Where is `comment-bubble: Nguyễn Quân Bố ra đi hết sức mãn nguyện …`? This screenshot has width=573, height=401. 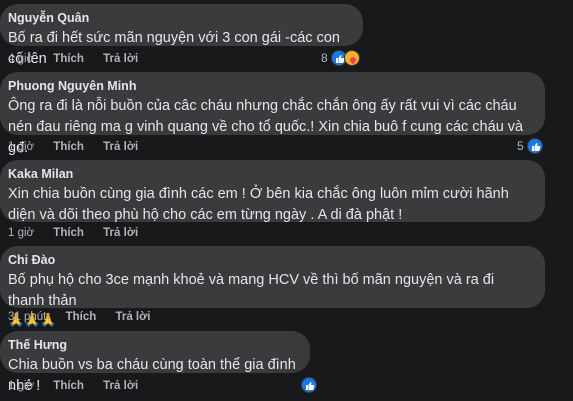
comment-bubble: Nguyễn Quân Bố ra đi hết sức mãn nguyện … is located at coordinates (181, 35).